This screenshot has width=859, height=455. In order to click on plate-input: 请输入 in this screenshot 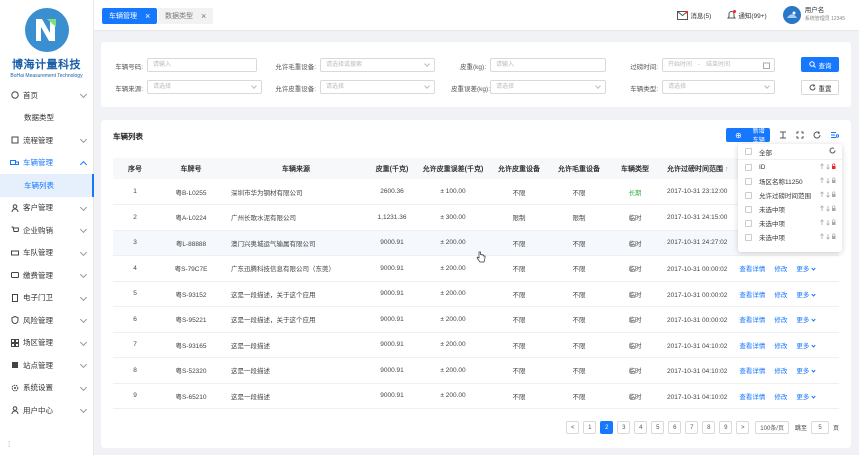, I will do `click(202, 65)`.